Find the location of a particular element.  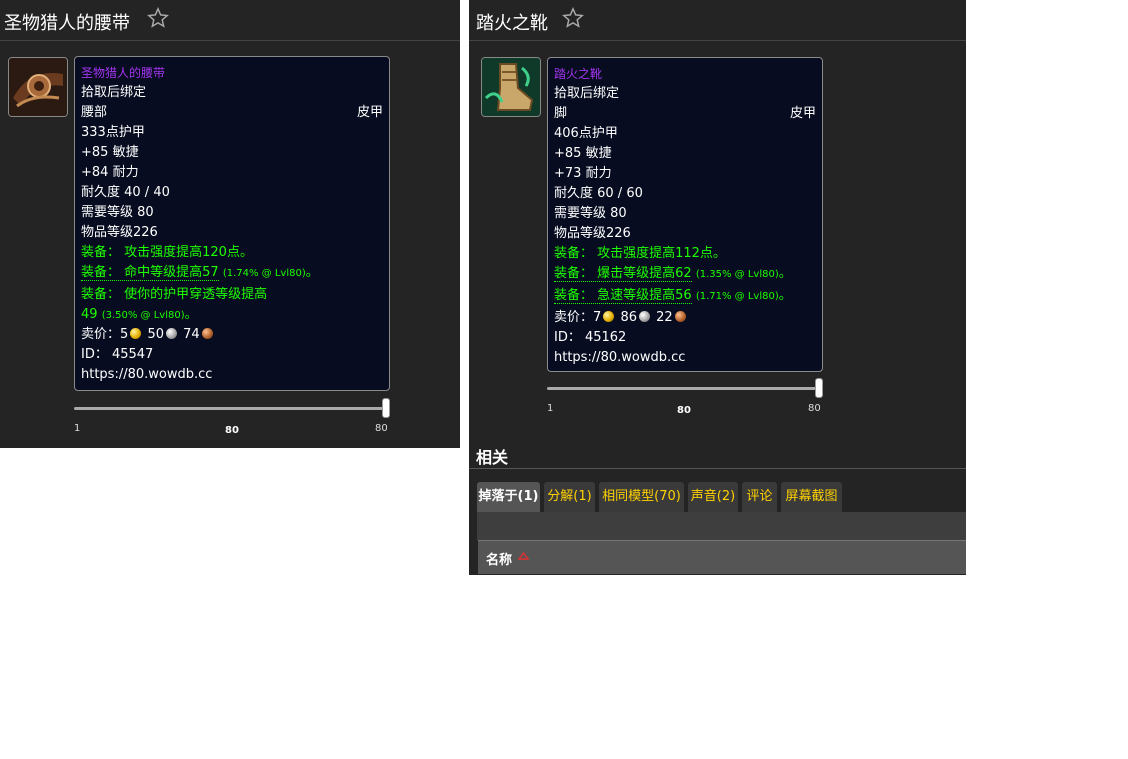

equip-effect-2: 装备： 爆击等级提高62 (1.35% @ Lvl80)。 is located at coordinates (685, 275).